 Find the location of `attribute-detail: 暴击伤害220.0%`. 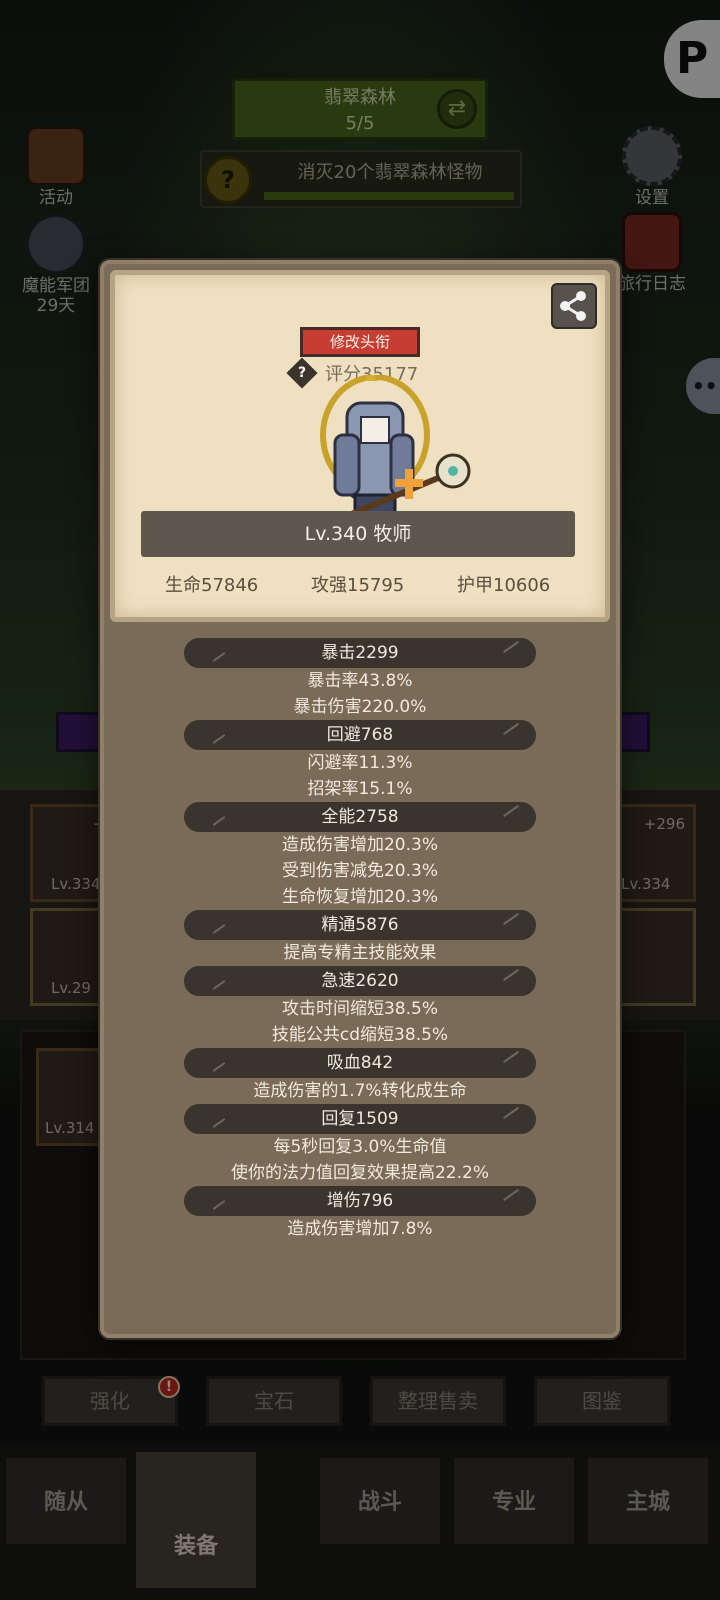

attribute-detail: 暴击伤害220.0% is located at coordinates (360, 707).